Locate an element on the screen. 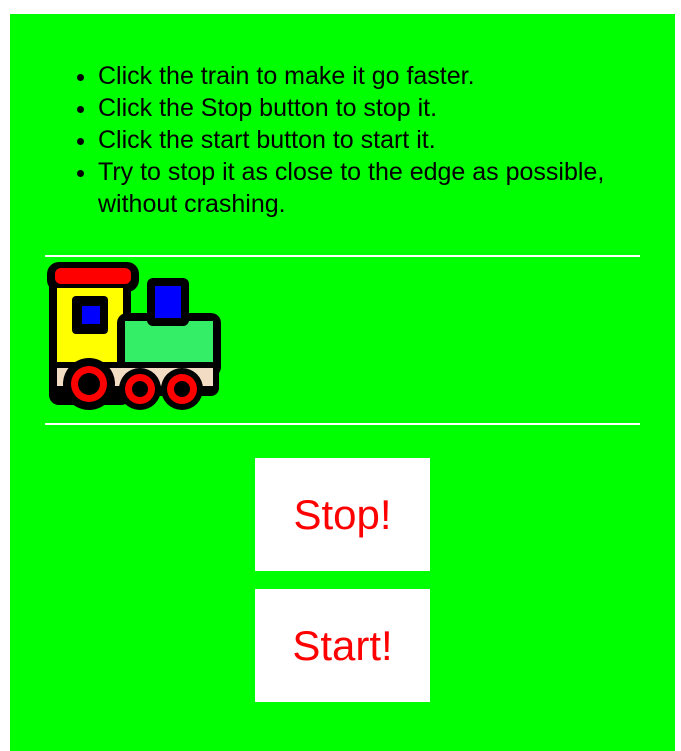 The height and width of the screenshot is (751, 681). instruction-item: Click the train to make it go faster. is located at coordinates (358, 76).